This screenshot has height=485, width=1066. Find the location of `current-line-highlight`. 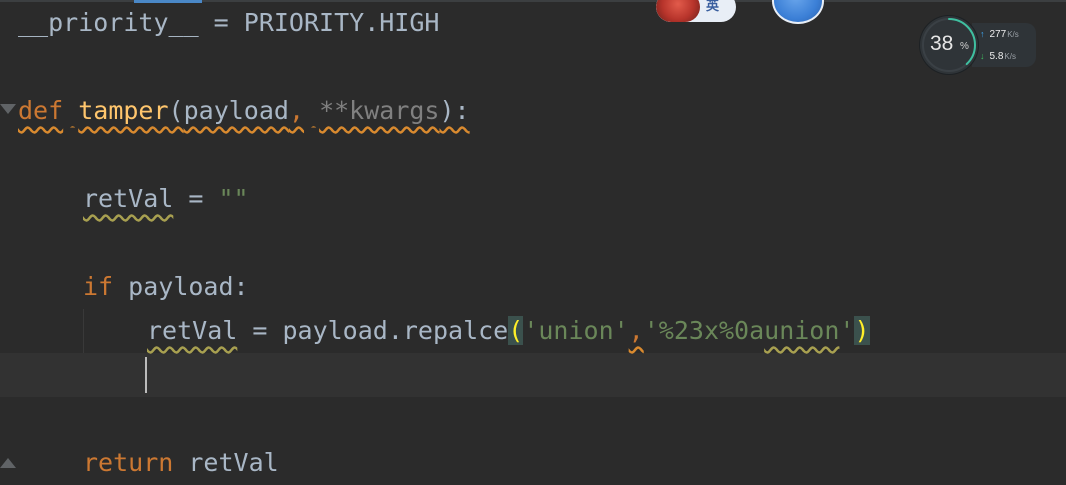

current-line-highlight is located at coordinates (533, 375).